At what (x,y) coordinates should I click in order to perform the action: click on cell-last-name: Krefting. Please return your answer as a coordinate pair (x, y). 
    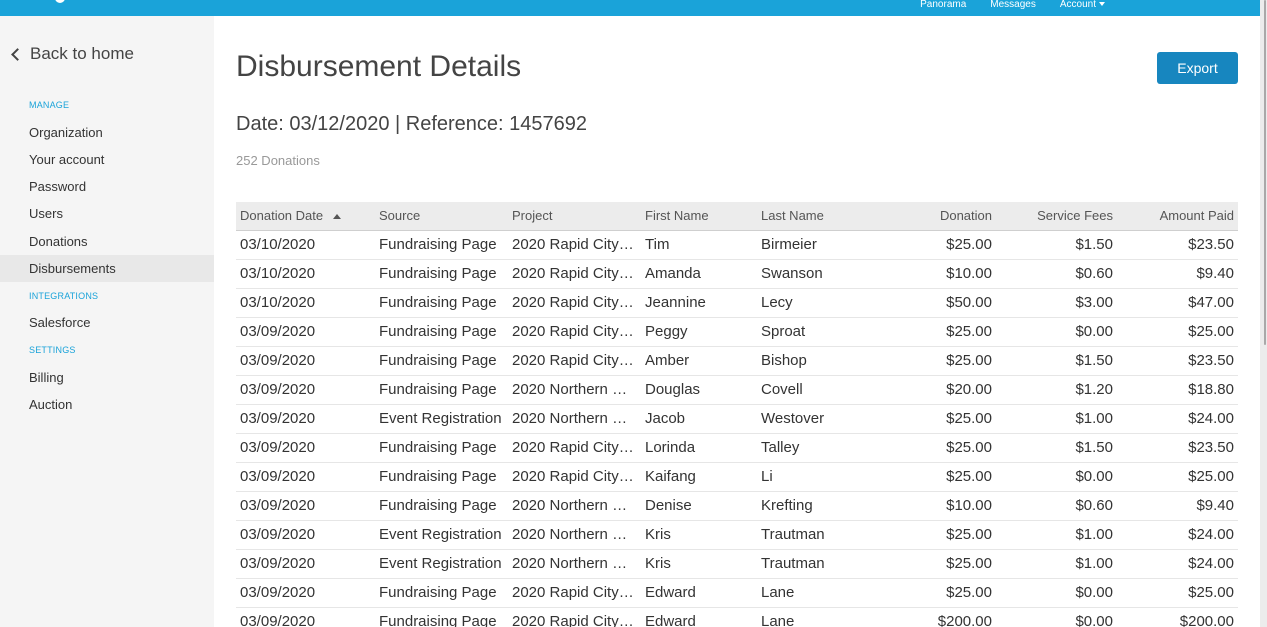
    Looking at the image, I should click on (820, 506).